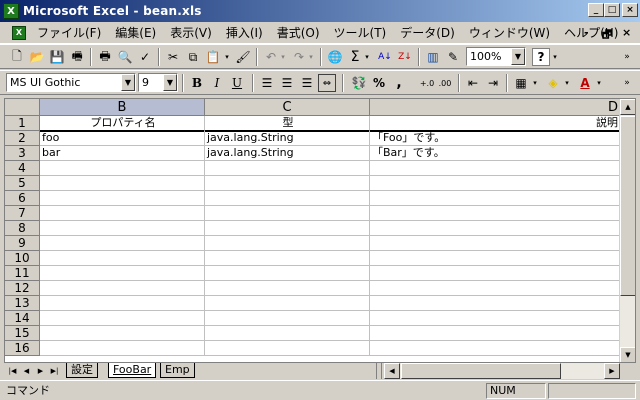 The image size is (640, 400). I want to click on minimize-button: _, so click(596, 10).